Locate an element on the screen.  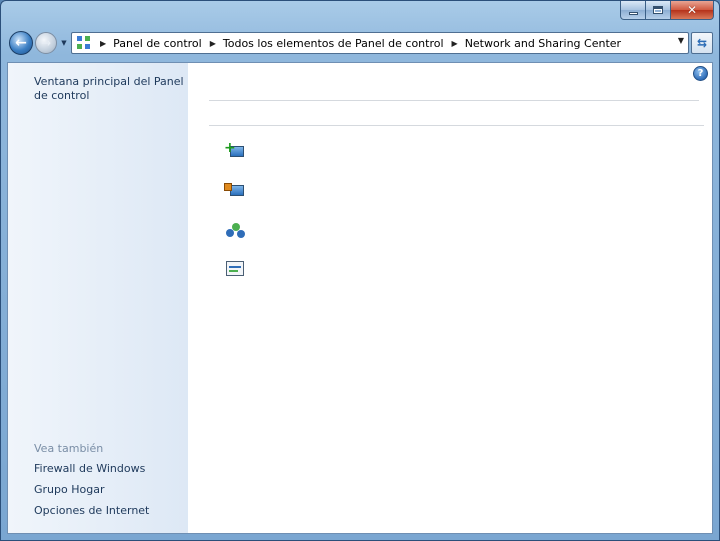
sidebar-link-internet-options: Opciones de Internet is located at coordinates (109, 511).